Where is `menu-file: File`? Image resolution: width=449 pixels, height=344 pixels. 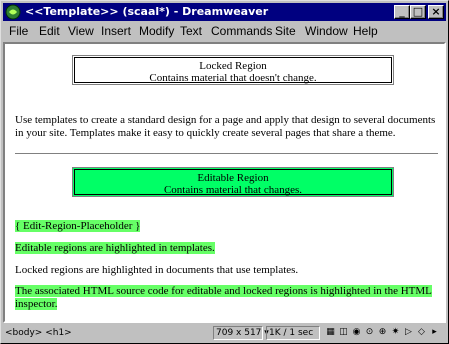
menu-file: File is located at coordinates (18, 31).